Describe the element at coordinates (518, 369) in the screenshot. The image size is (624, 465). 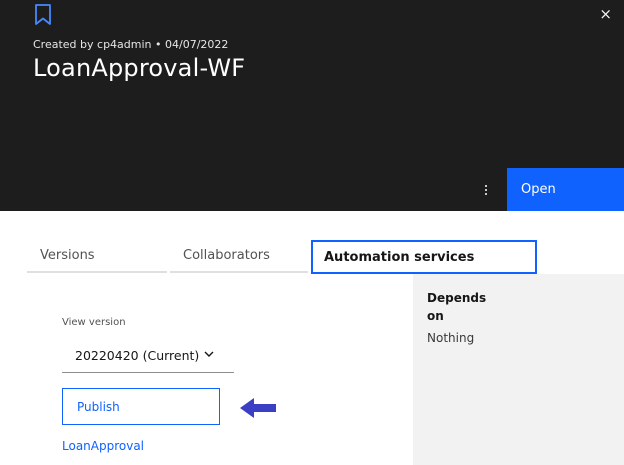
I see `depends-on-panel: Depends on Nothing` at that location.